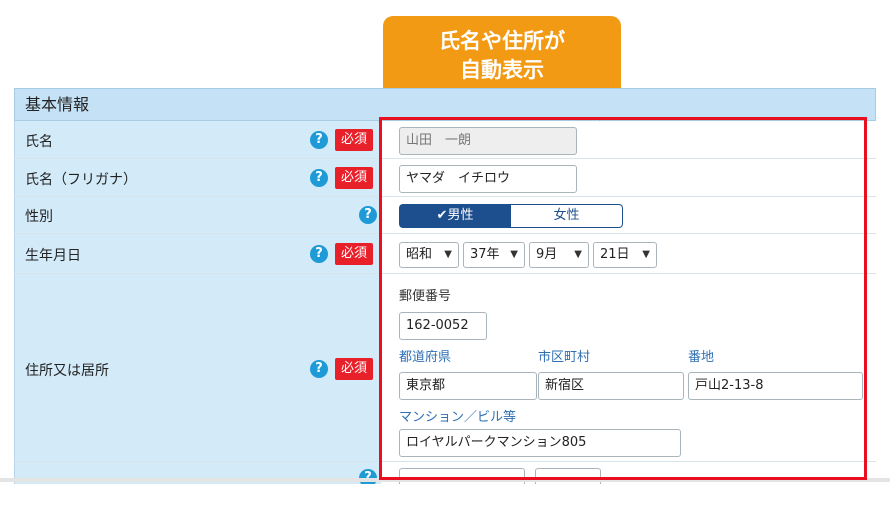 Image resolution: width=890 pixels, height=505 pixels. I want to click on row-kana: 氏名（フリガナ） ? 必須 ヤマダ イチロウ, so click(445, 178).